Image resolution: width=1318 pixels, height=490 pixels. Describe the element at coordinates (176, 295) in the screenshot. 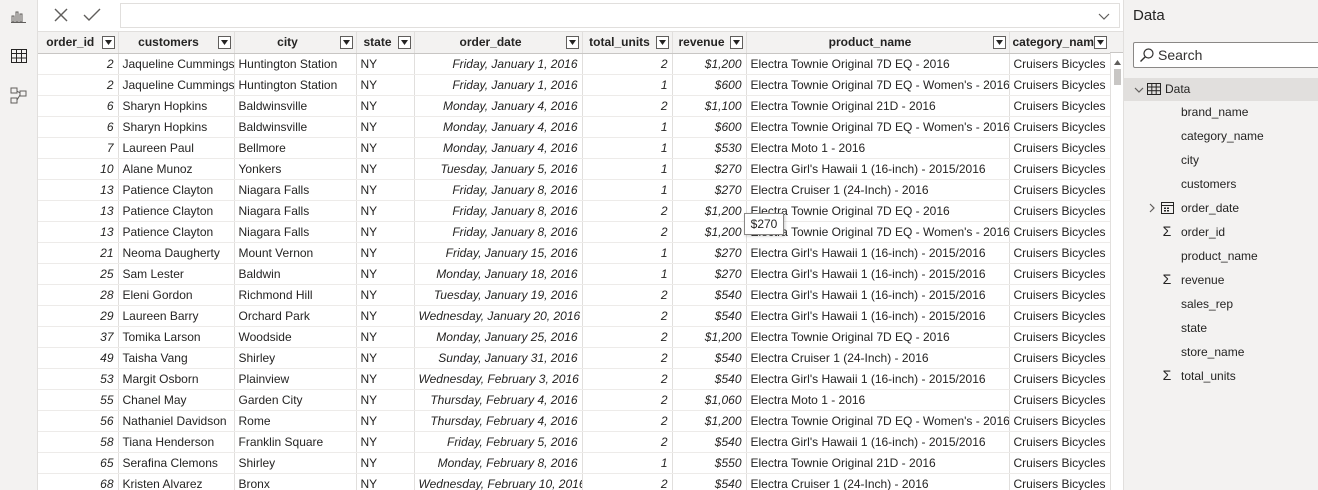

I see `cell-customers: Eleni Gordon` at that location.